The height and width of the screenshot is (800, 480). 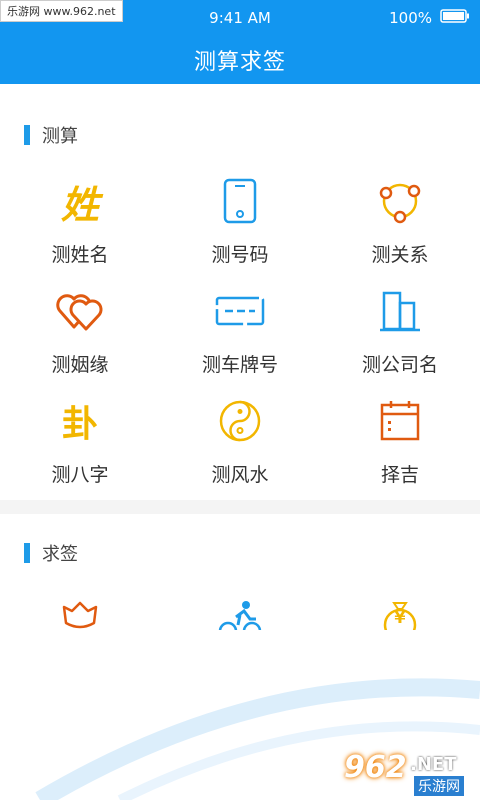 What do you see at coordinates (240, 421) in the screenshot?
I see `yin-yang-icon` at bounding box center [240, 421].